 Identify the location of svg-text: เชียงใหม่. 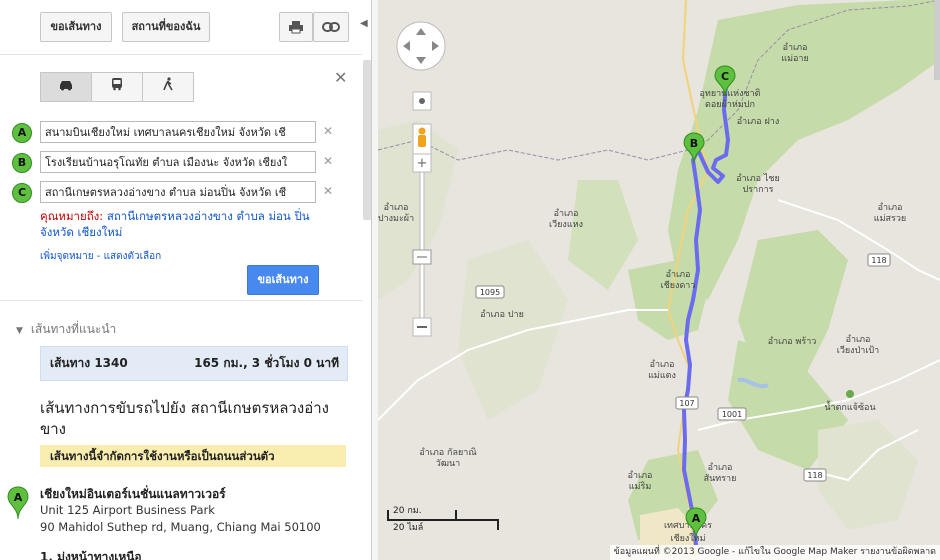
(687, 538).